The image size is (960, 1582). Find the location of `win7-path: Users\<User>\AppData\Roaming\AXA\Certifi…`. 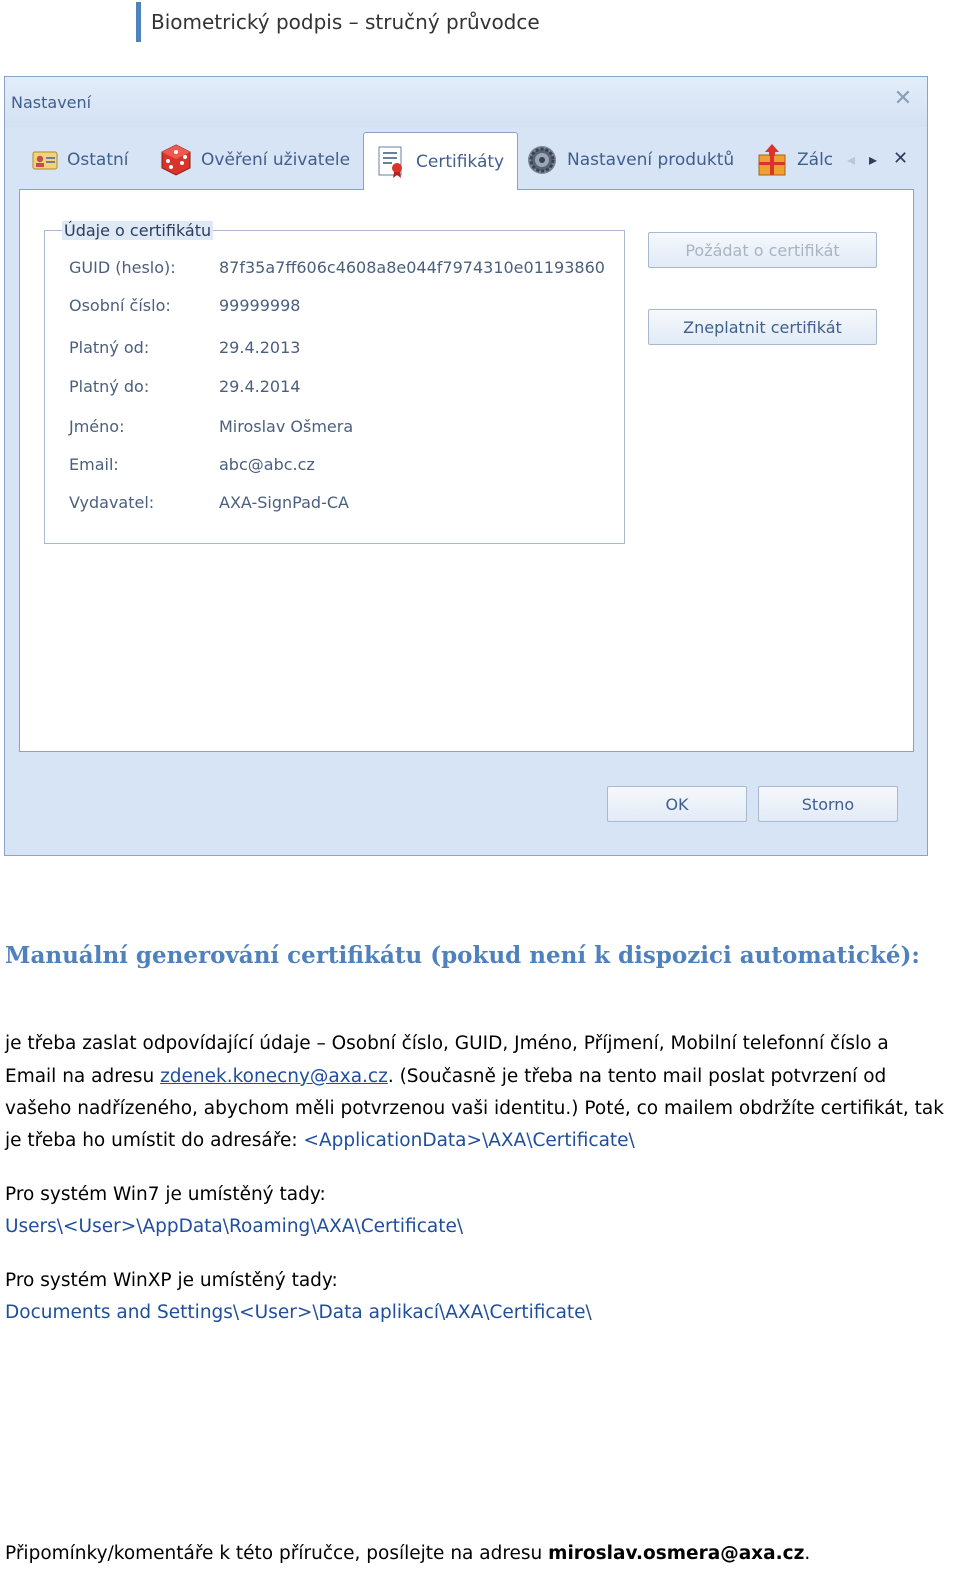

win7-path: Users\<User>\AppData\Roaming\AXA\Certifi… is located at coordinates (234, 1226).